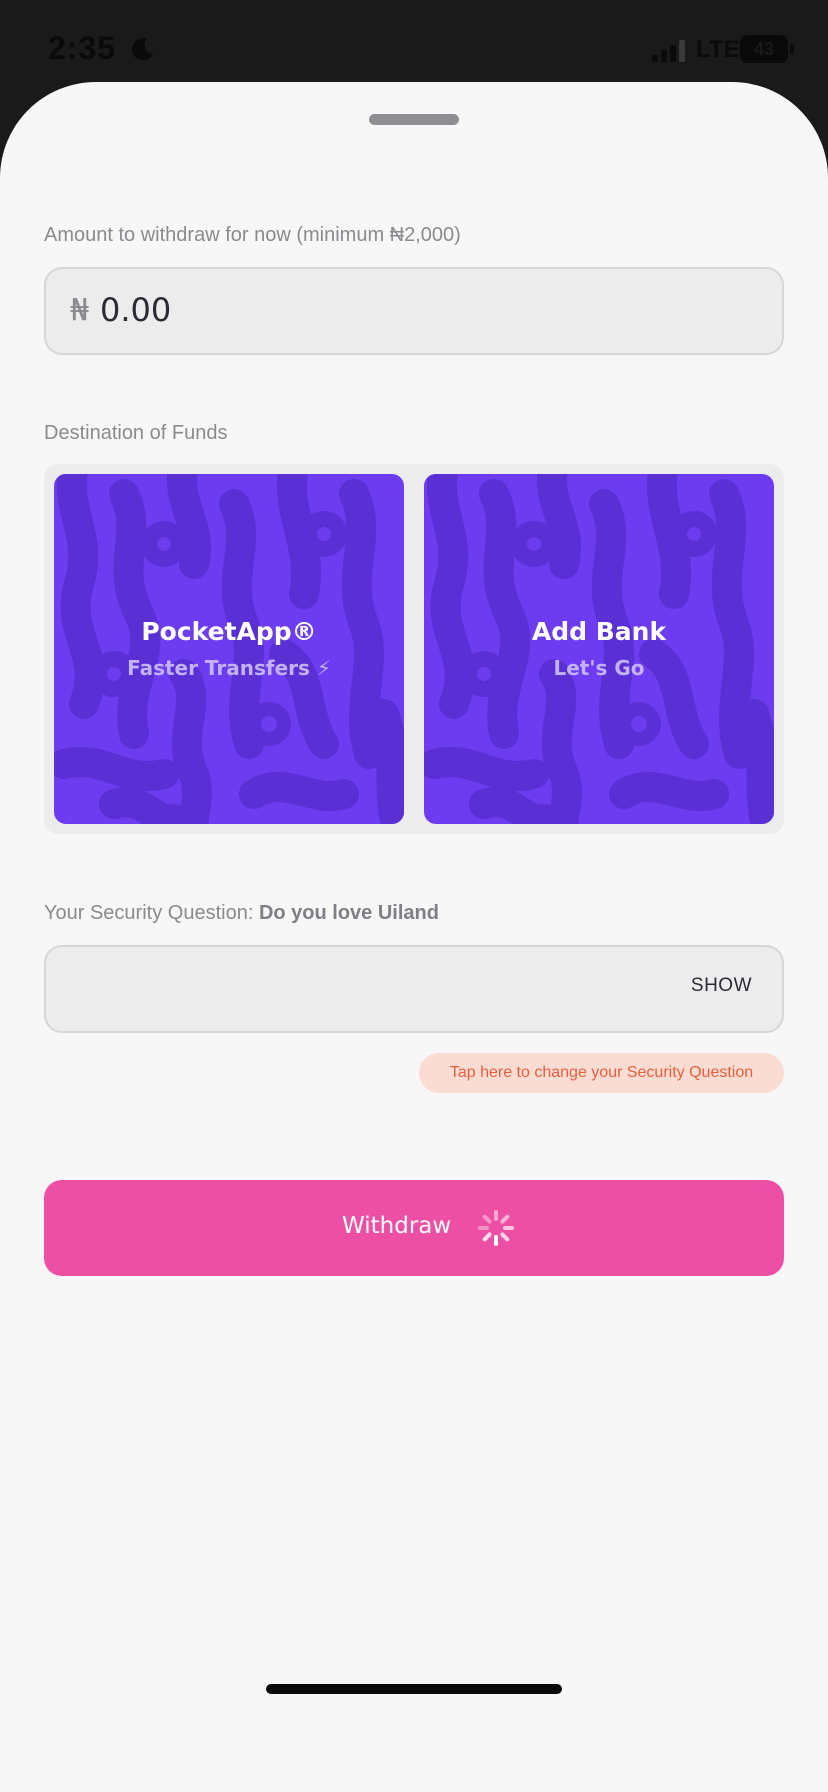 This screenshot has height=1792, width=828. Describe the element at coordinates (599, 668) in the screenshot. I see `add-bank-subtitle: Let's Go` at that location.